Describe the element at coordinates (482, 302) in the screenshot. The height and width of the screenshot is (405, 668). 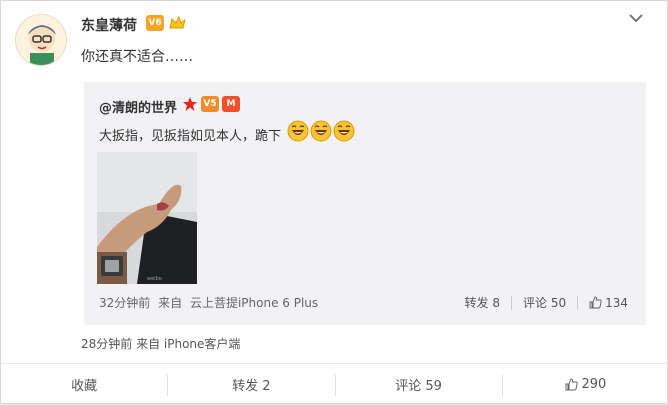
I see `repost-forward-button: 转发 8` at that location.